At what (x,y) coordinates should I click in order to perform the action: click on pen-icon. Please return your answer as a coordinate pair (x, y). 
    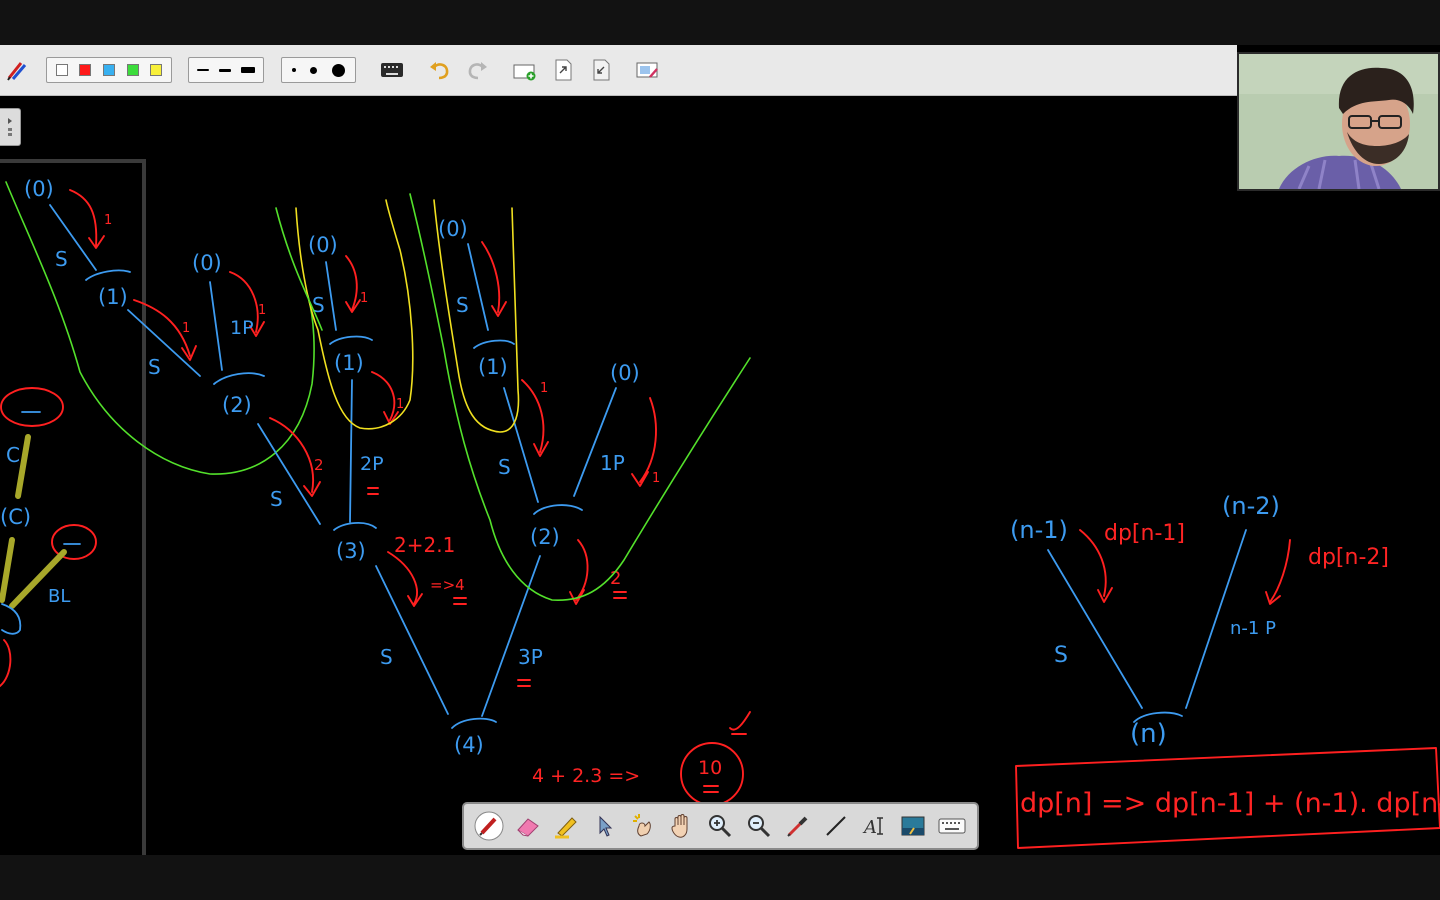
    Looking at the image, I should click on (489, 826).